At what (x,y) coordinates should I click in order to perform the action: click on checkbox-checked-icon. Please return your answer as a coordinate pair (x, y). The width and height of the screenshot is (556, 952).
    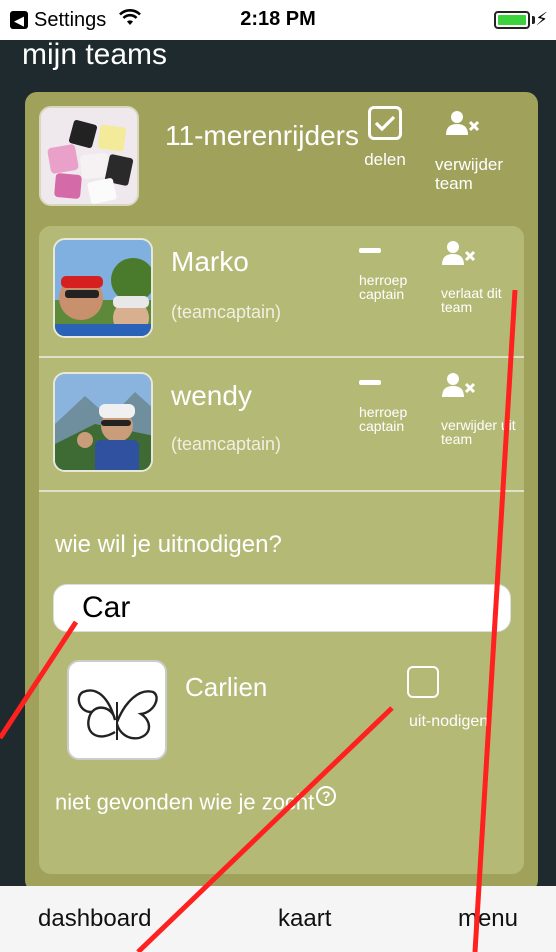
    Looking at the image, I should click on (385, 123).